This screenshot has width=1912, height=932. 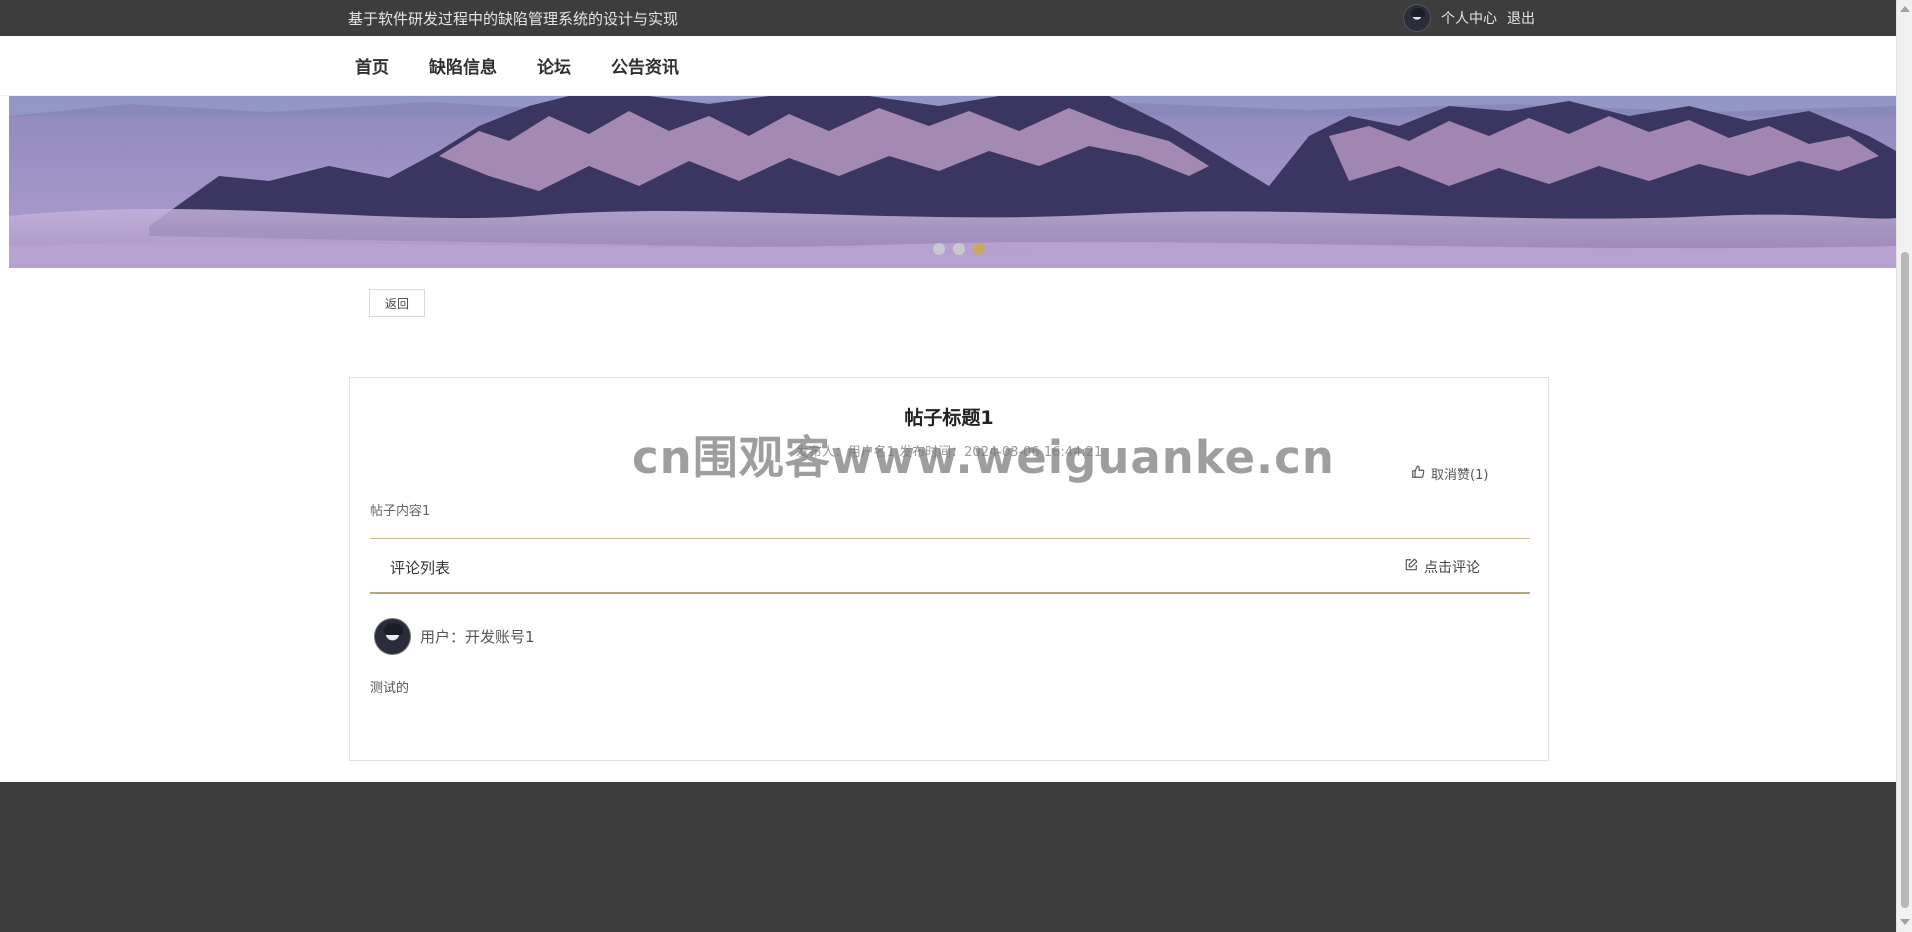 I want to click on comment-user: 用户：开发账号1, so click(x=477, y=637).